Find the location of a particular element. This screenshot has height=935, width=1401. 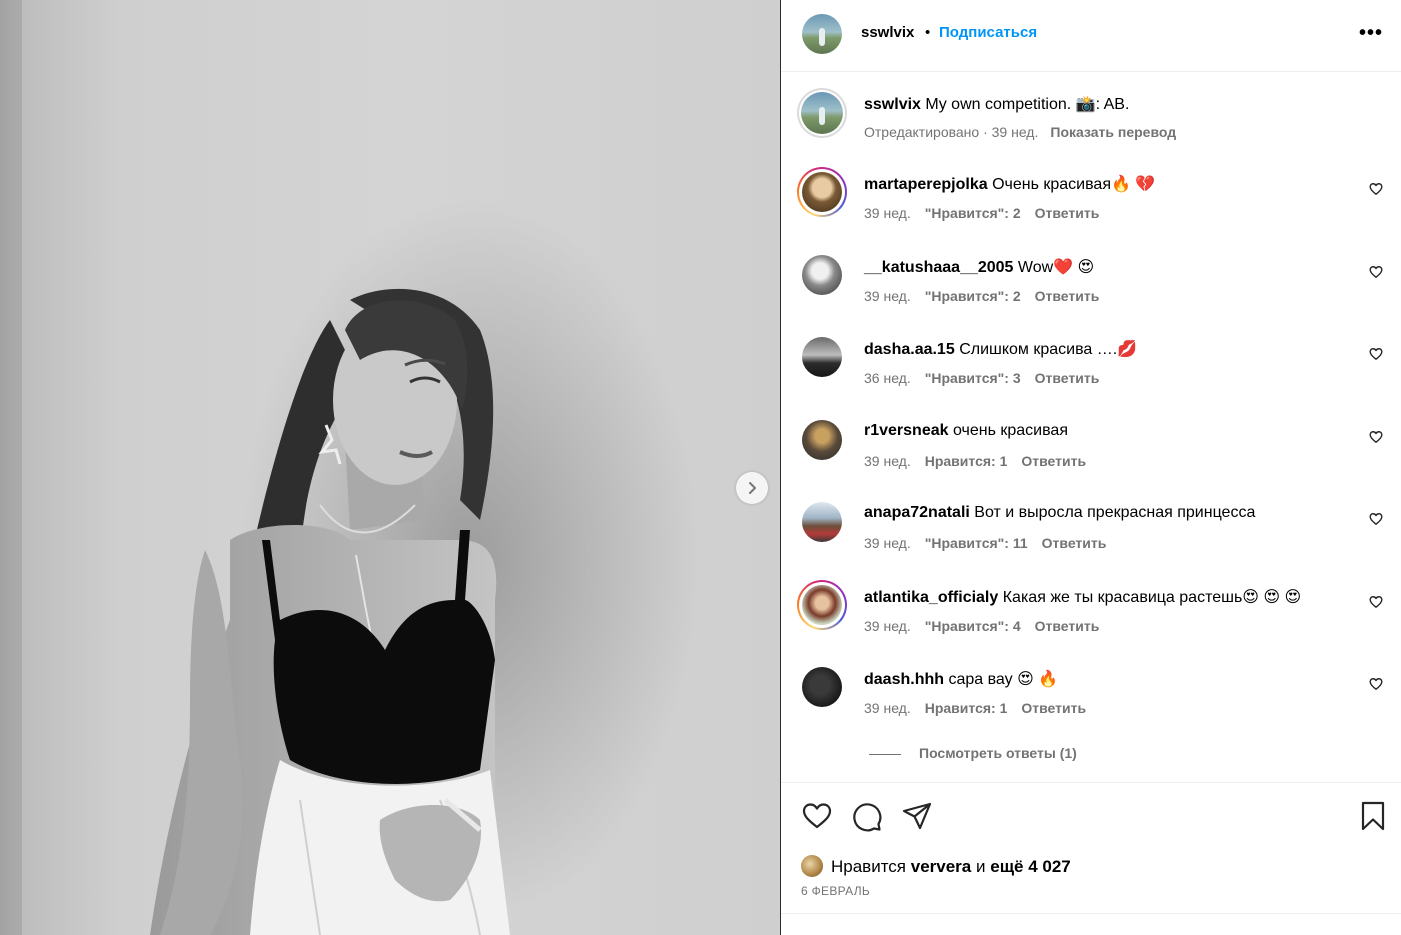

follow-button: Подписаться is located at coordinates (988, 32).